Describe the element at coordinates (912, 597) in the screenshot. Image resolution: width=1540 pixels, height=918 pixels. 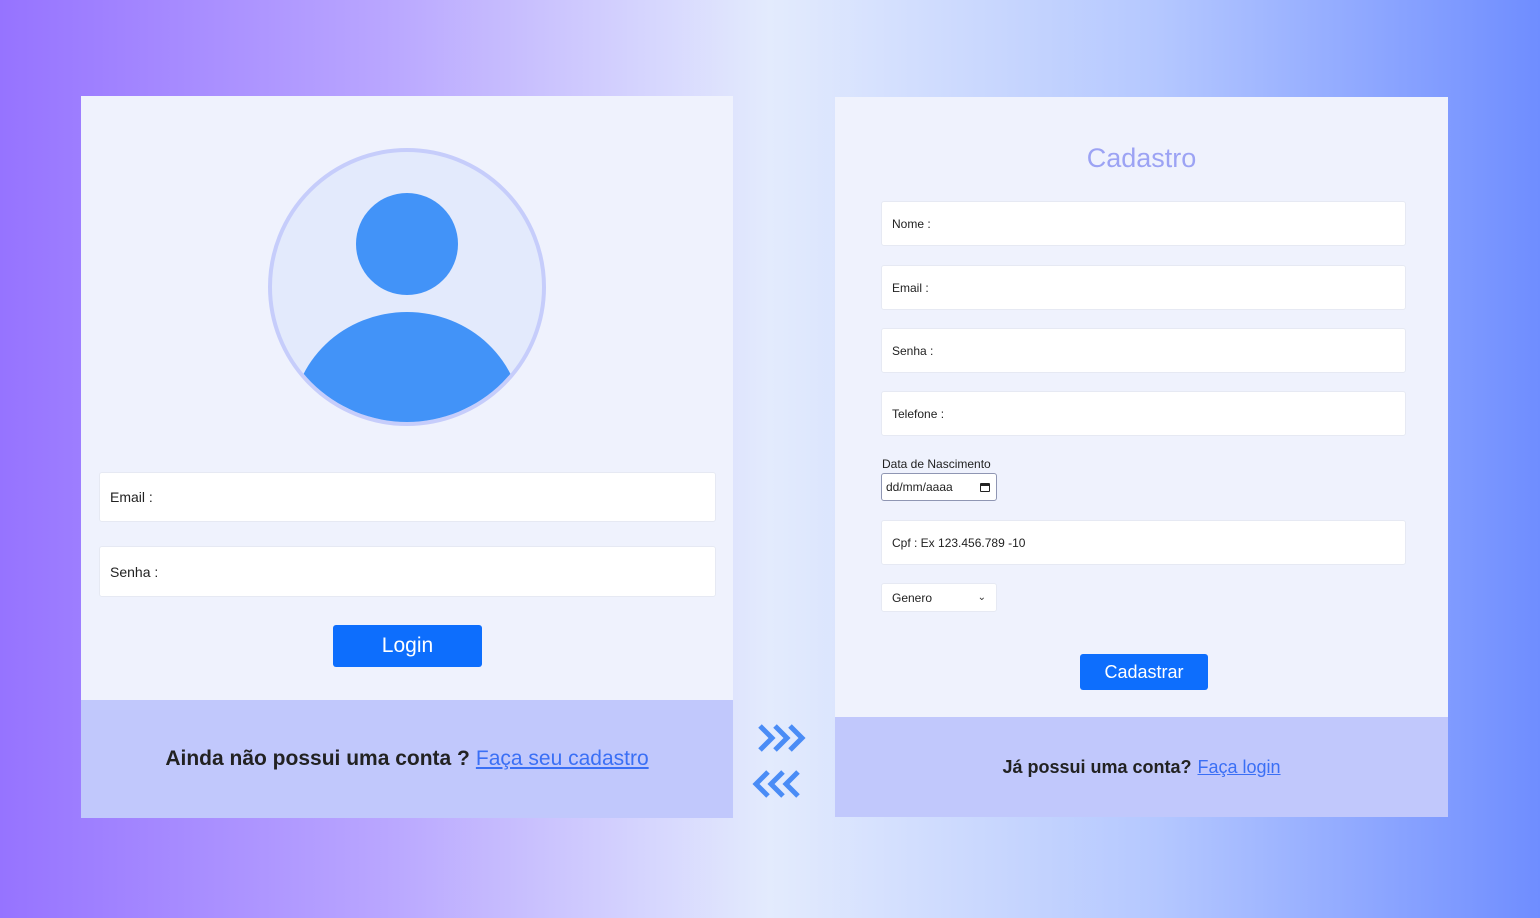
I see `gender-selected-value: Genero` at that location.